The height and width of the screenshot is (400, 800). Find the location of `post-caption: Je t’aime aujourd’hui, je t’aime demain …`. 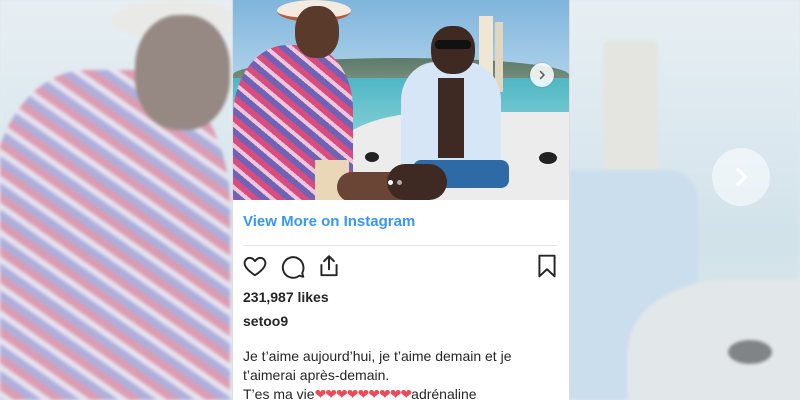

post-caption: Je t’aime aujourd’hui, je t’aime demain … is located at coordinates (401, 373).